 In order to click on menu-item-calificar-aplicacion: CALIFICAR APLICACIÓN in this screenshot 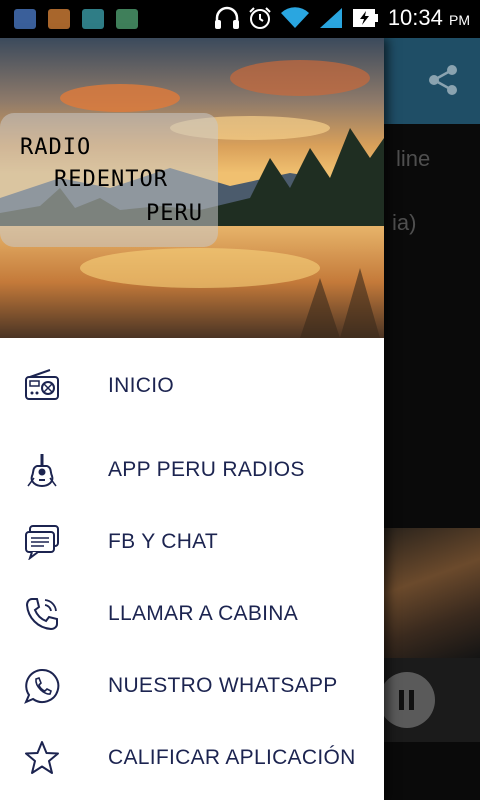, I will do `click(192, 758)`.